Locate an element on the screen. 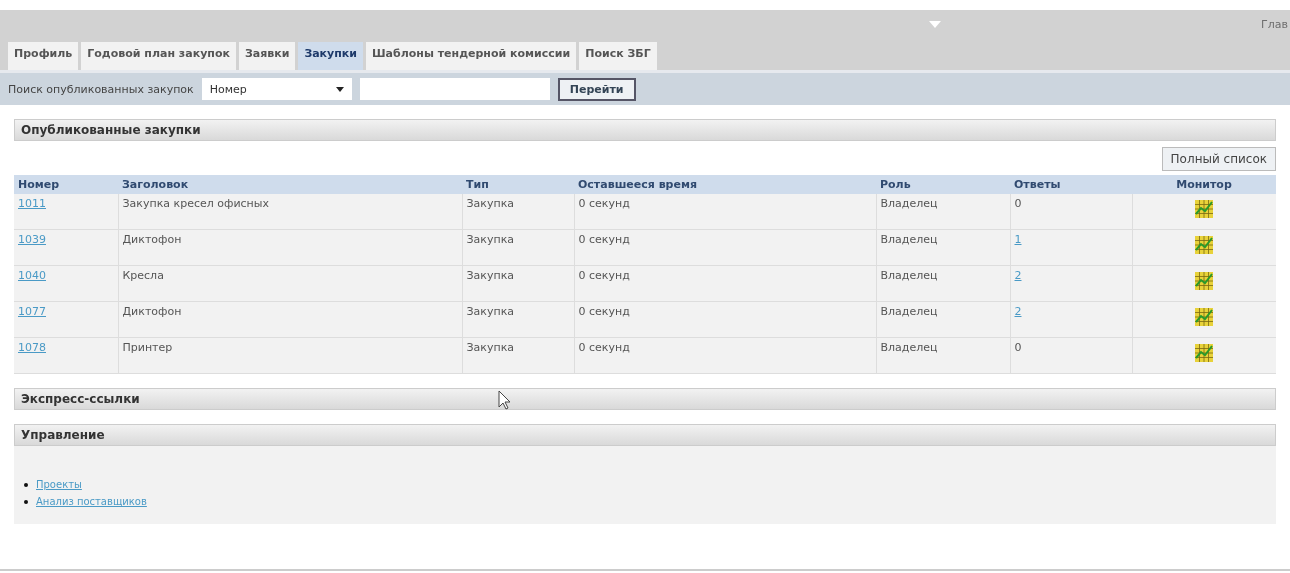 The height and width of the screenshot is (573, 1290). column-header: Заголовок is located at coordinates (290, 184).